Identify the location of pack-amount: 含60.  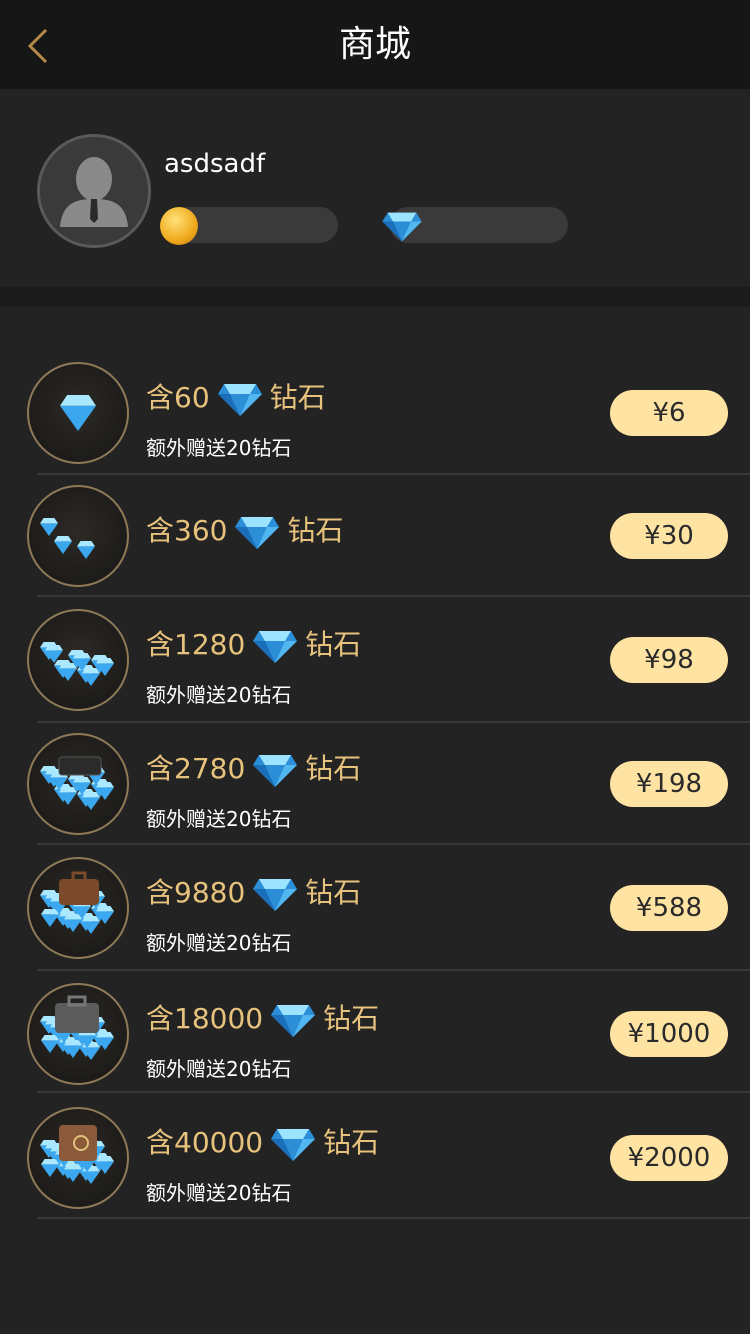
(178, 397).